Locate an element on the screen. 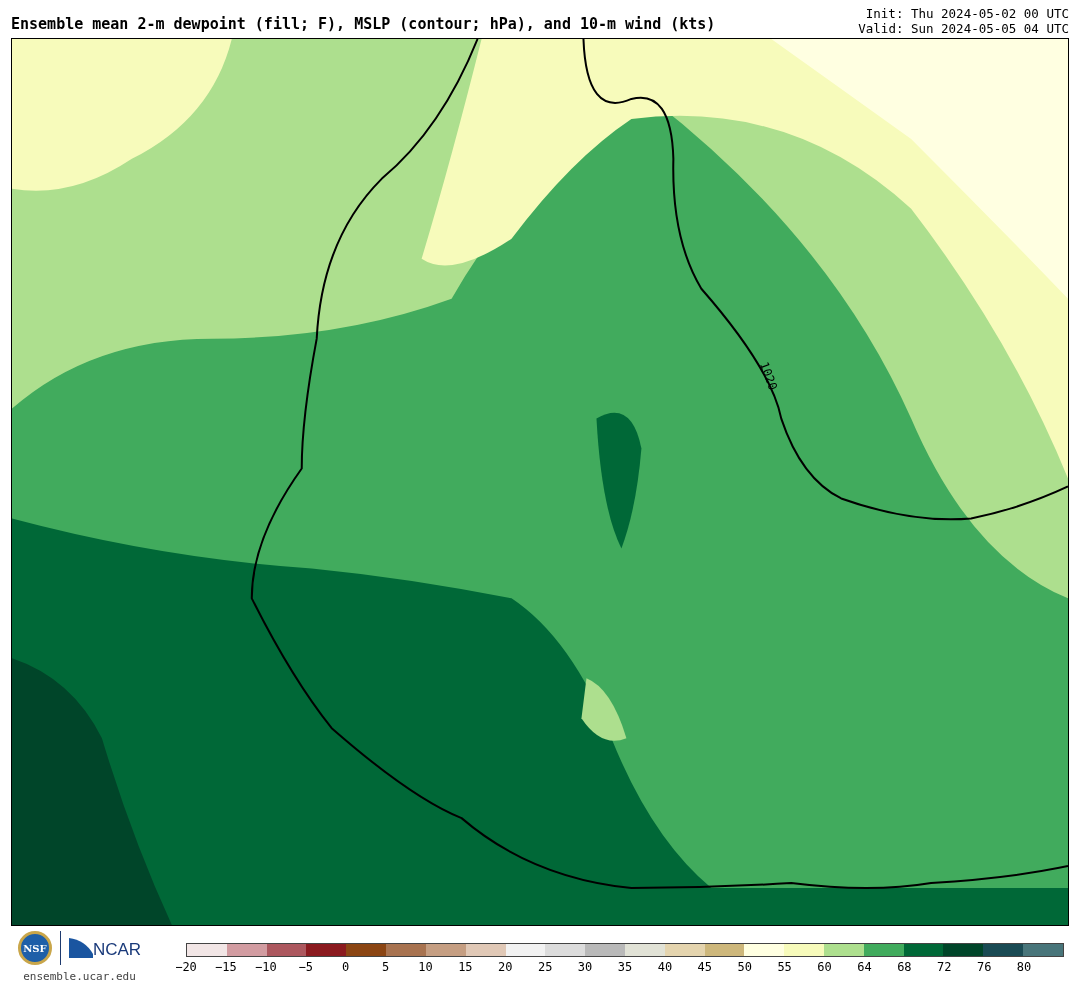 Image resolution: width=1080 pixels, height=988 pixels. tick-label: 30 is located at coordinates (585, 967).